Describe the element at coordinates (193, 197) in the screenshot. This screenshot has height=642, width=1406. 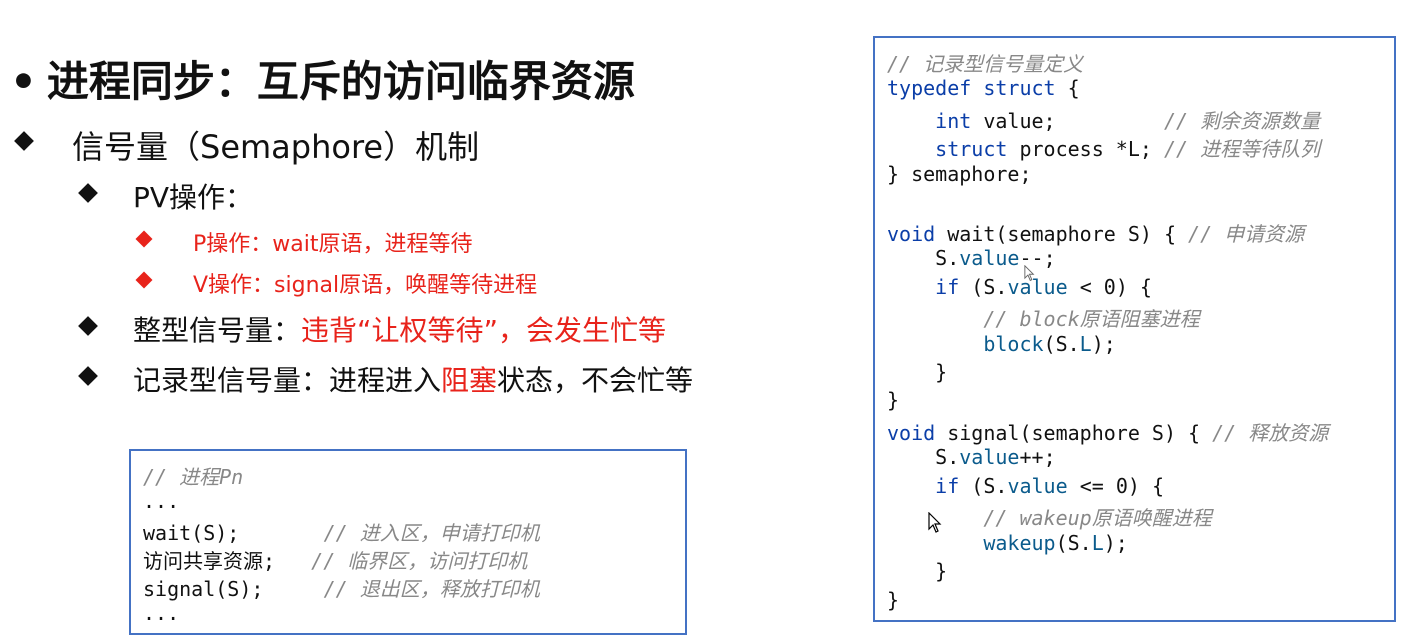
I see `outline-pv: PV操作：` at that location.